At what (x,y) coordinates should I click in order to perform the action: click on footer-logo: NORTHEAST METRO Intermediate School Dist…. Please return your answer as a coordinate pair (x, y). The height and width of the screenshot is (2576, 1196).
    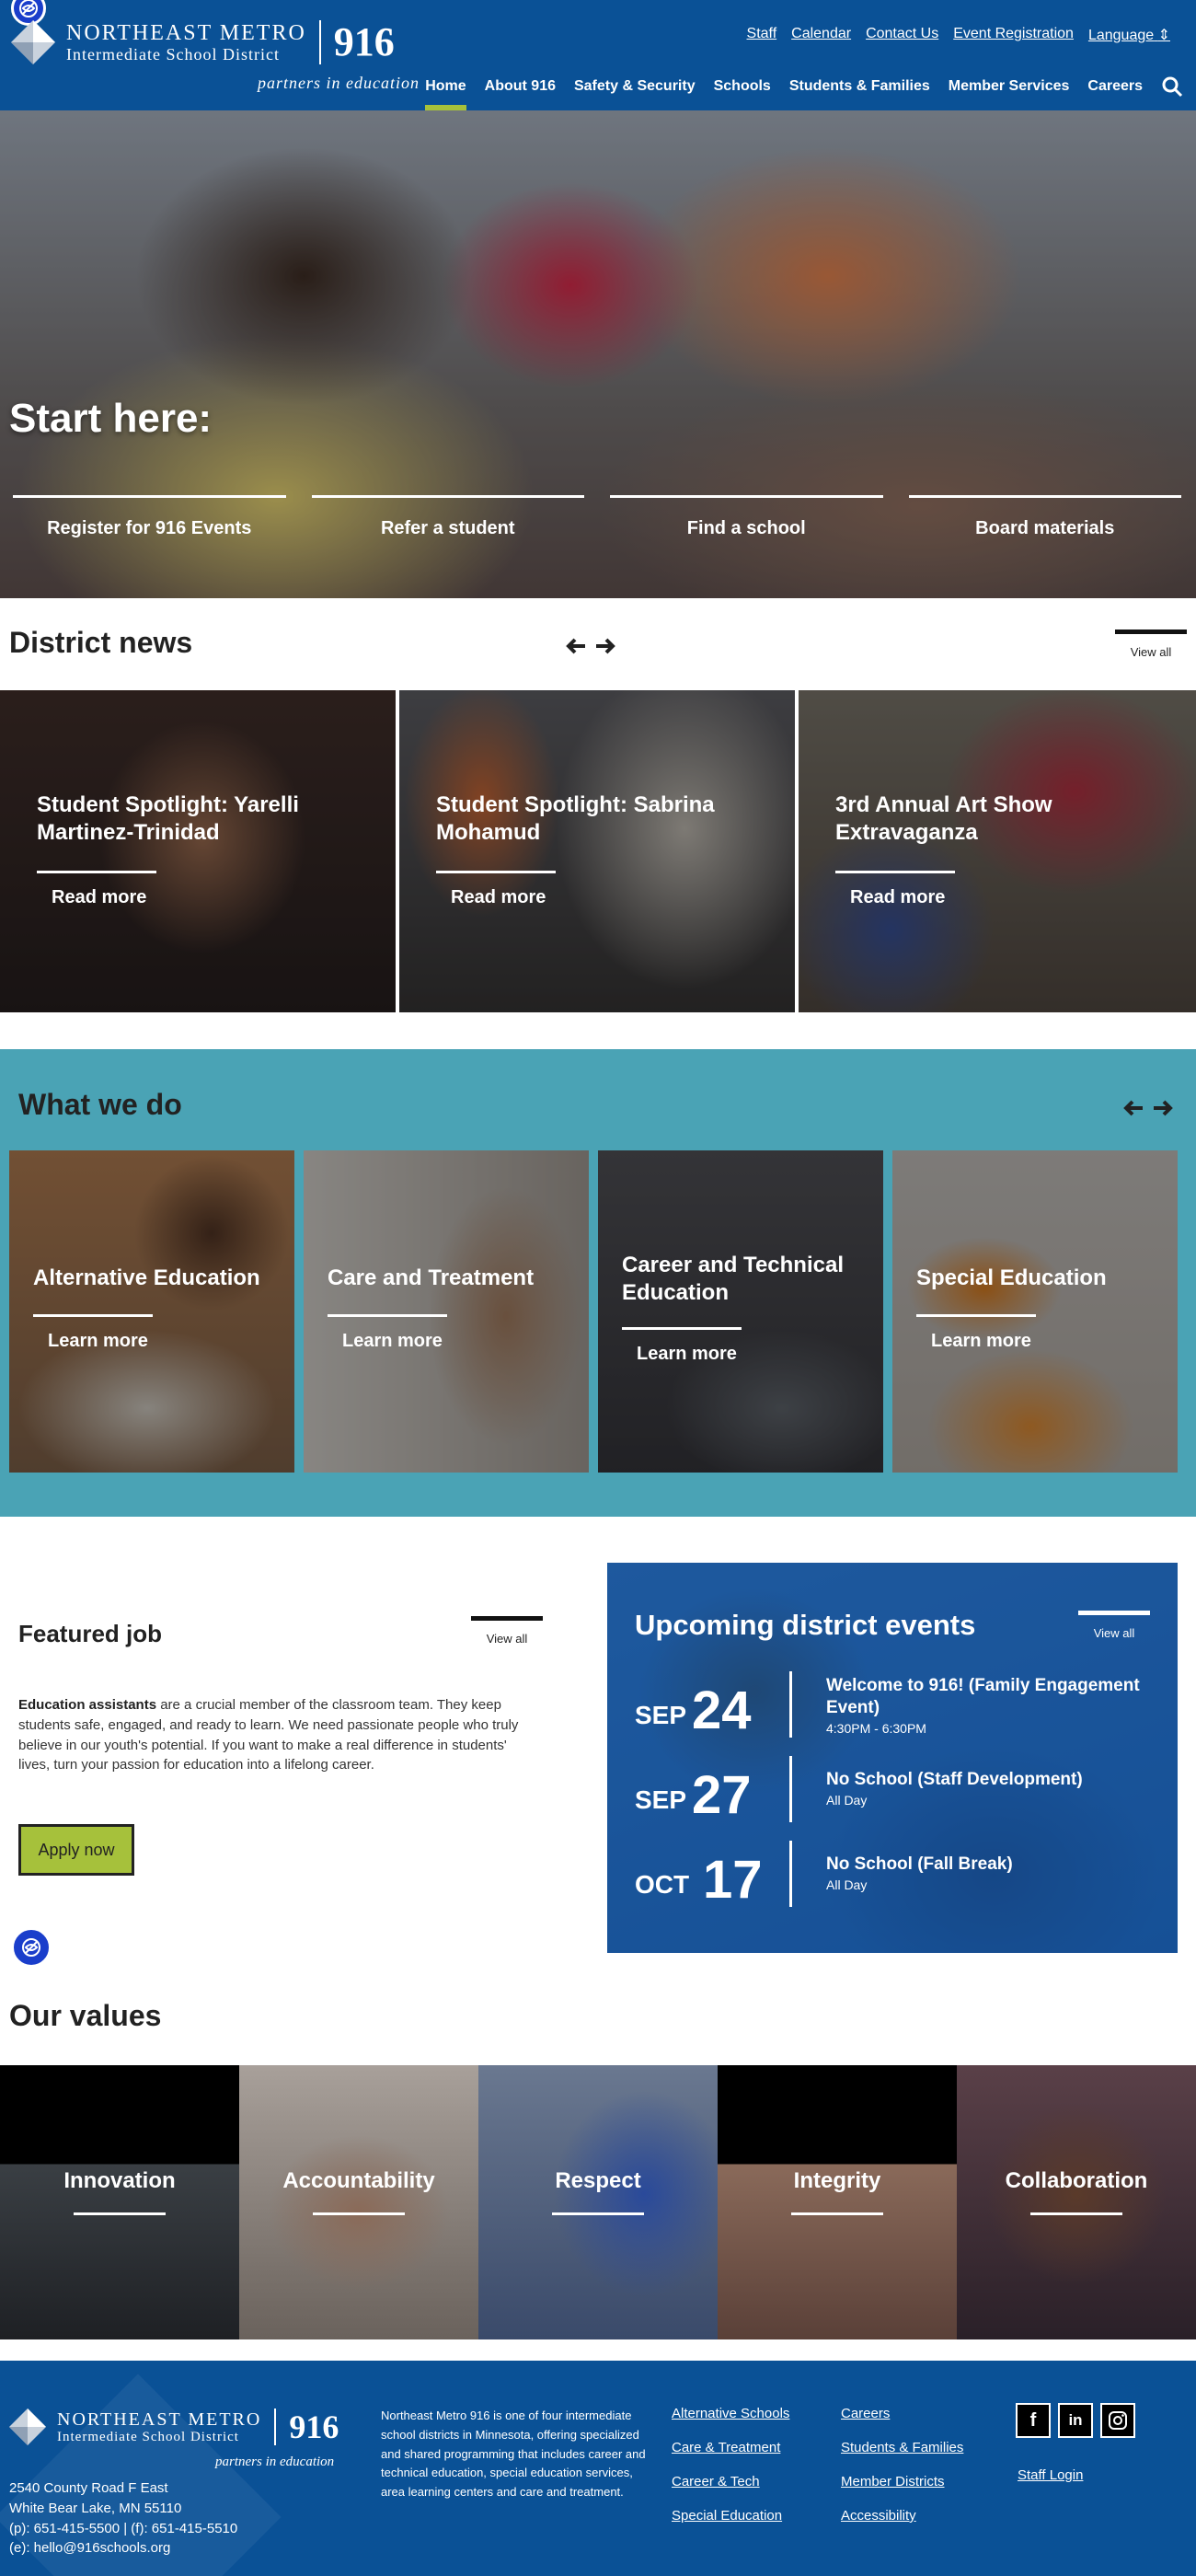
    Looking at the image, I should click on (174, 2427).